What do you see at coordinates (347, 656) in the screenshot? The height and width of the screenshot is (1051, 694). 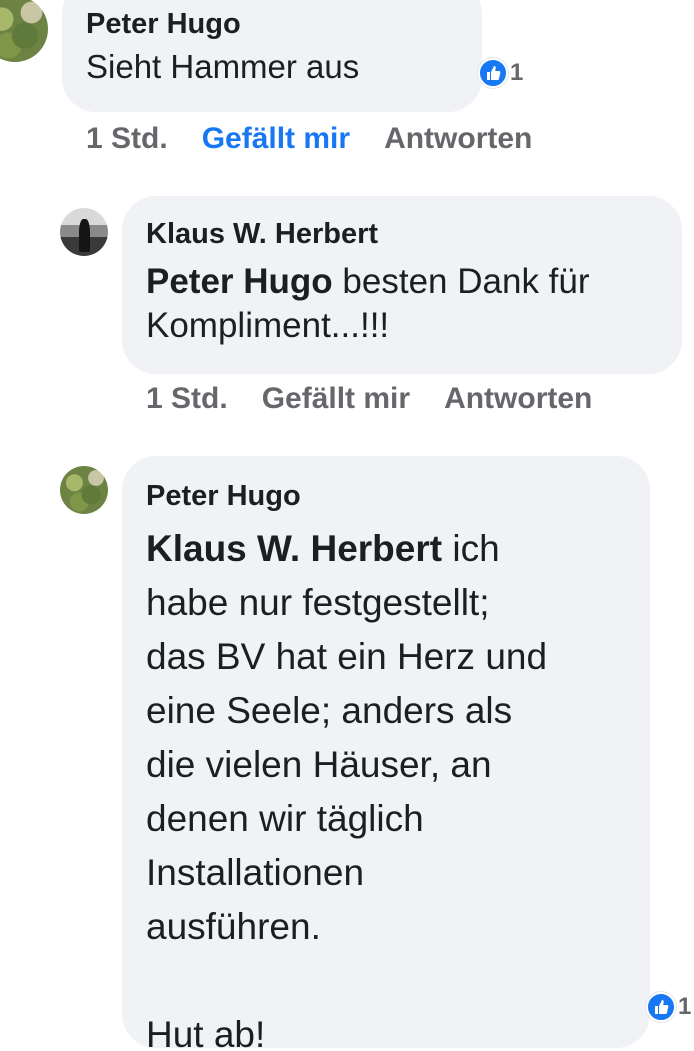 I see `comment-line: das BV hat ein Herz und` at bounding box center [347, 656].